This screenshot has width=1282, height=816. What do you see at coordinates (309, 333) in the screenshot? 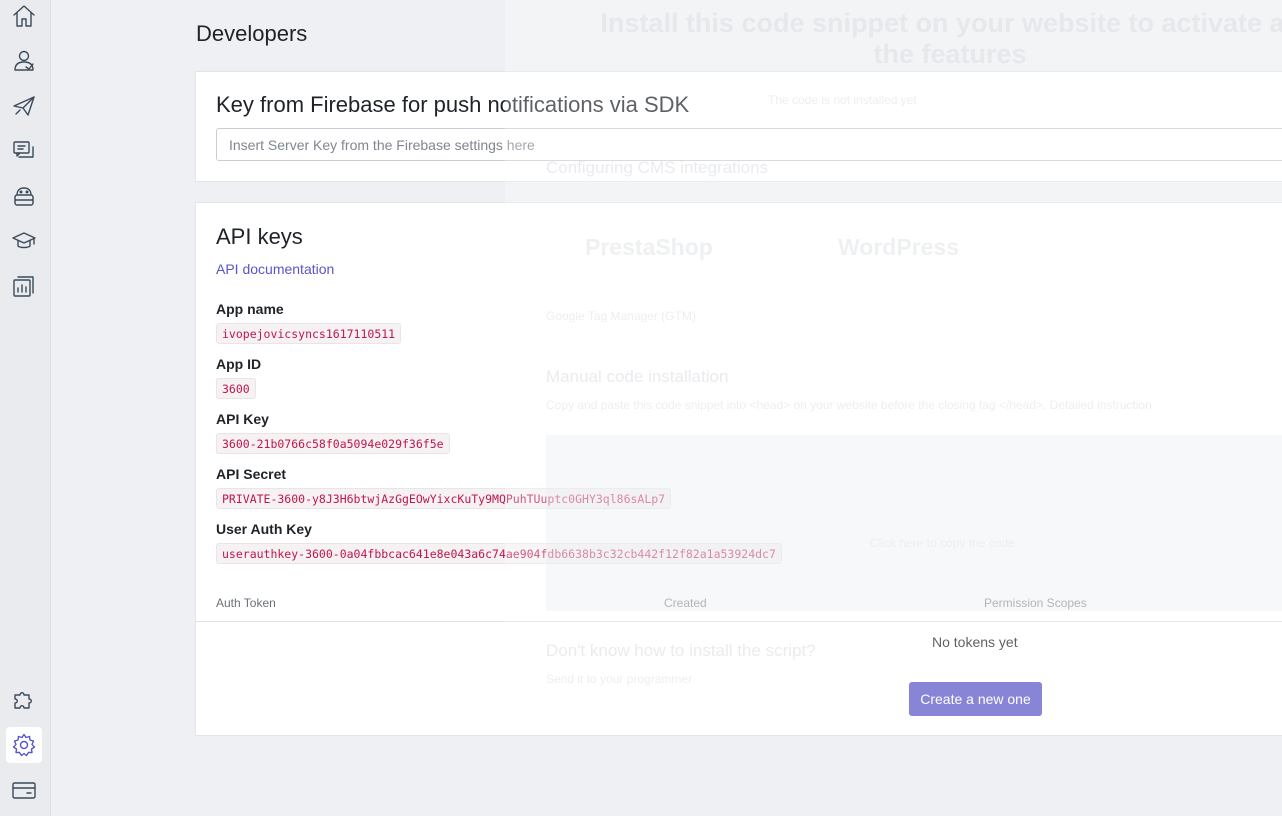
I see `app-name-value: ivopejovicsyncs1617110511` at bounding box center [309, 333].